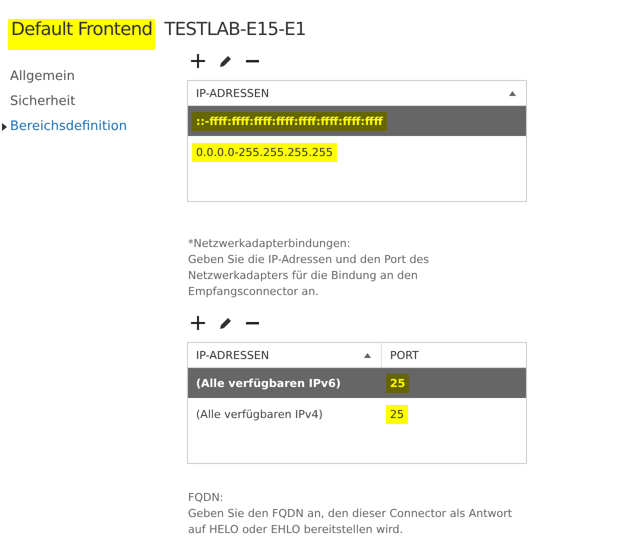  What do you see at coordinates (259, 414) in the screenshot?
I see `table-cell-text: (Alle verfügbaren IPv4)` at bounding box center [259, 414].